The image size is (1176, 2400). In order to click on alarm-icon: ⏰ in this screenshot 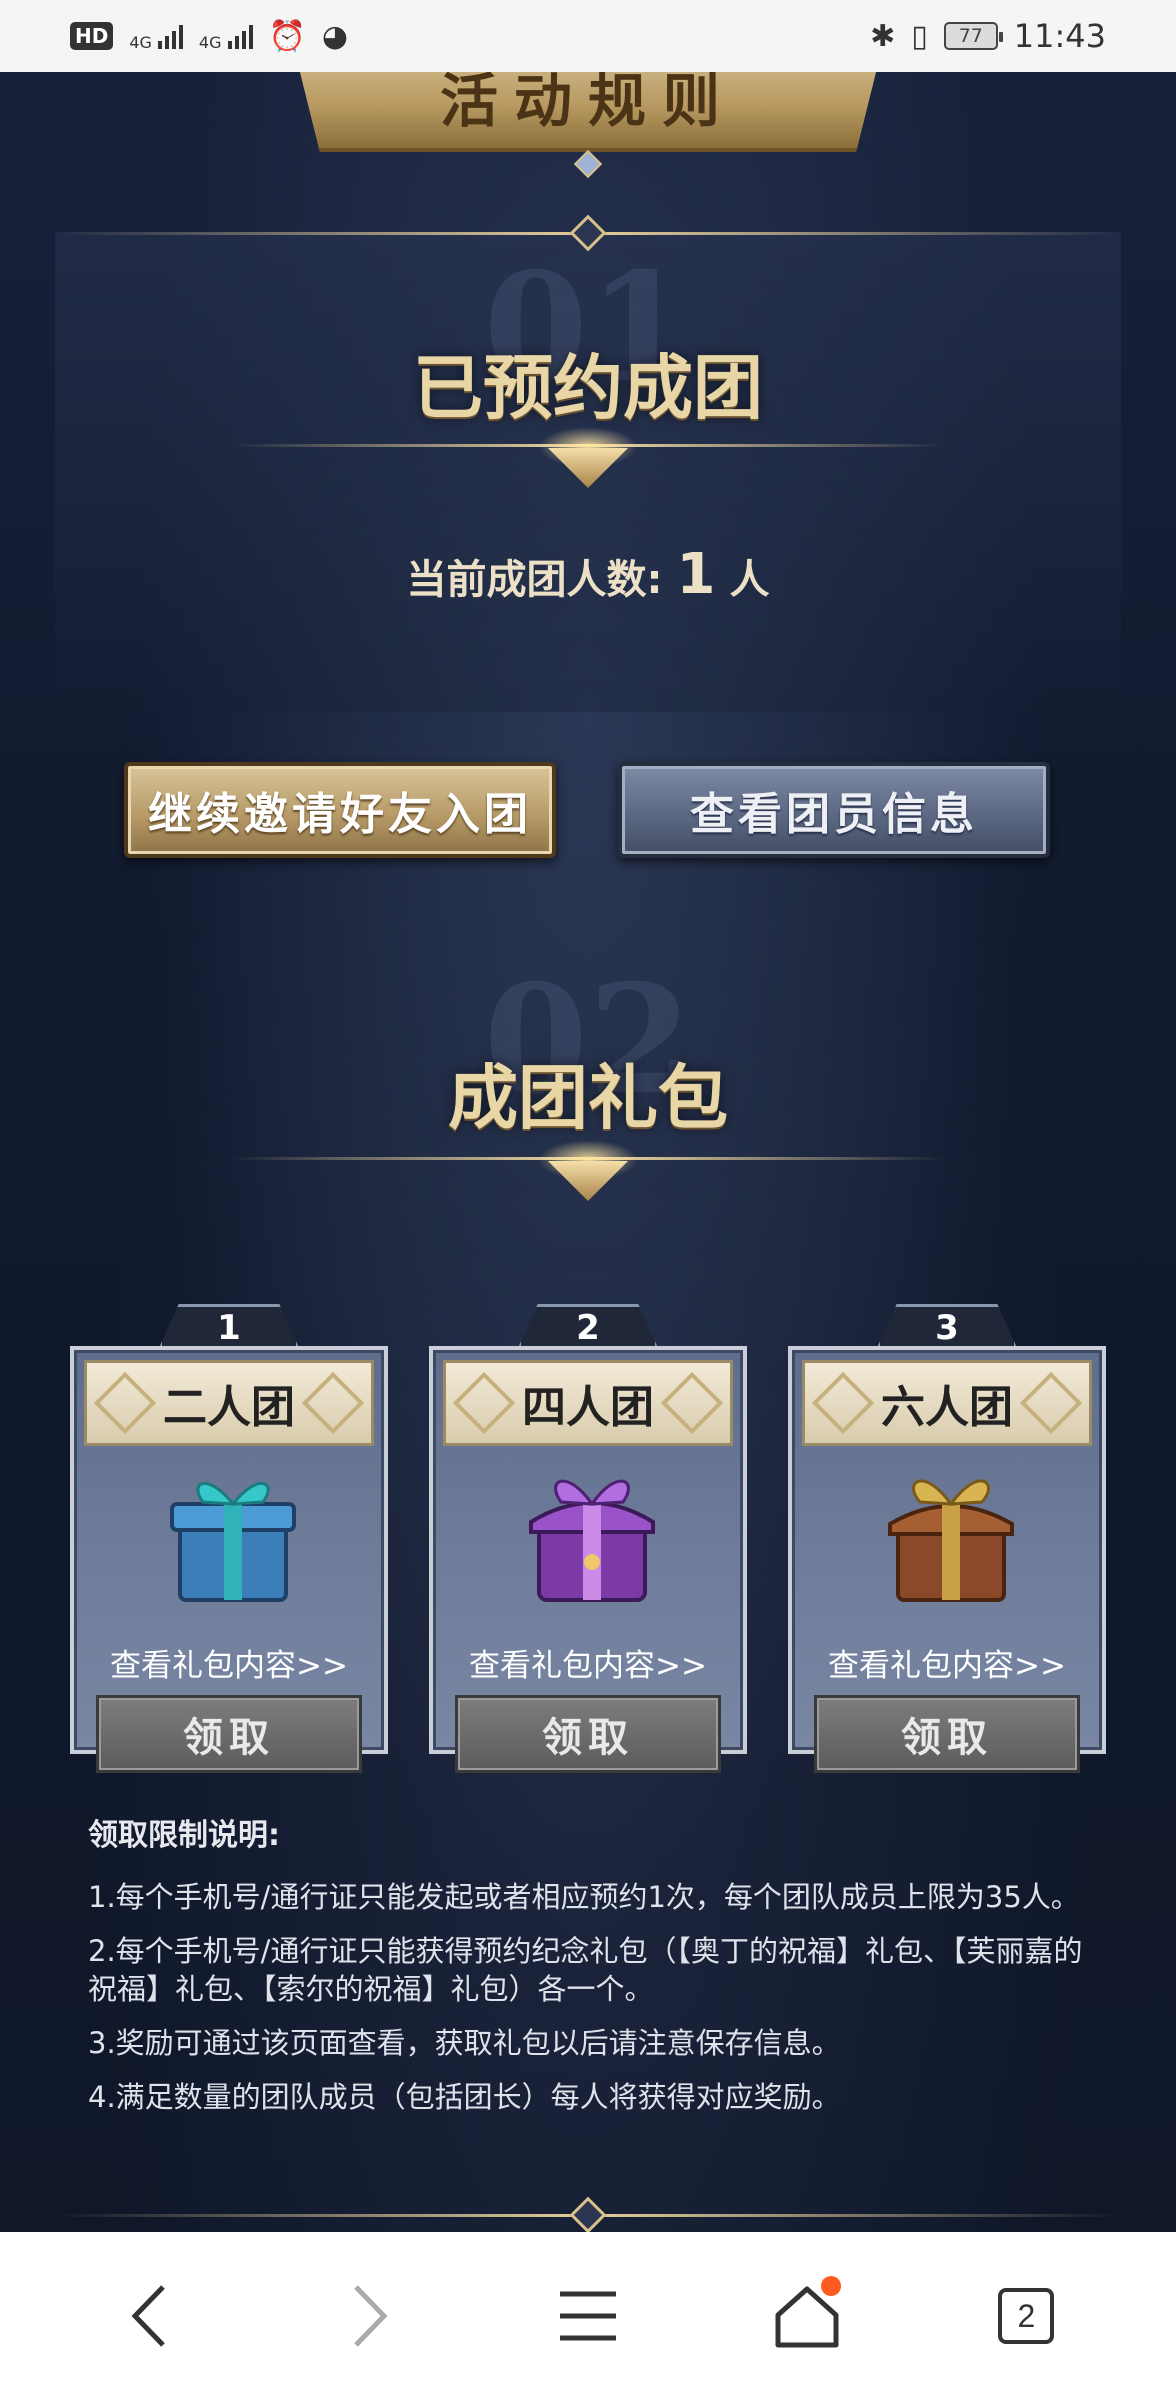, I will do `click(287, 36)`.